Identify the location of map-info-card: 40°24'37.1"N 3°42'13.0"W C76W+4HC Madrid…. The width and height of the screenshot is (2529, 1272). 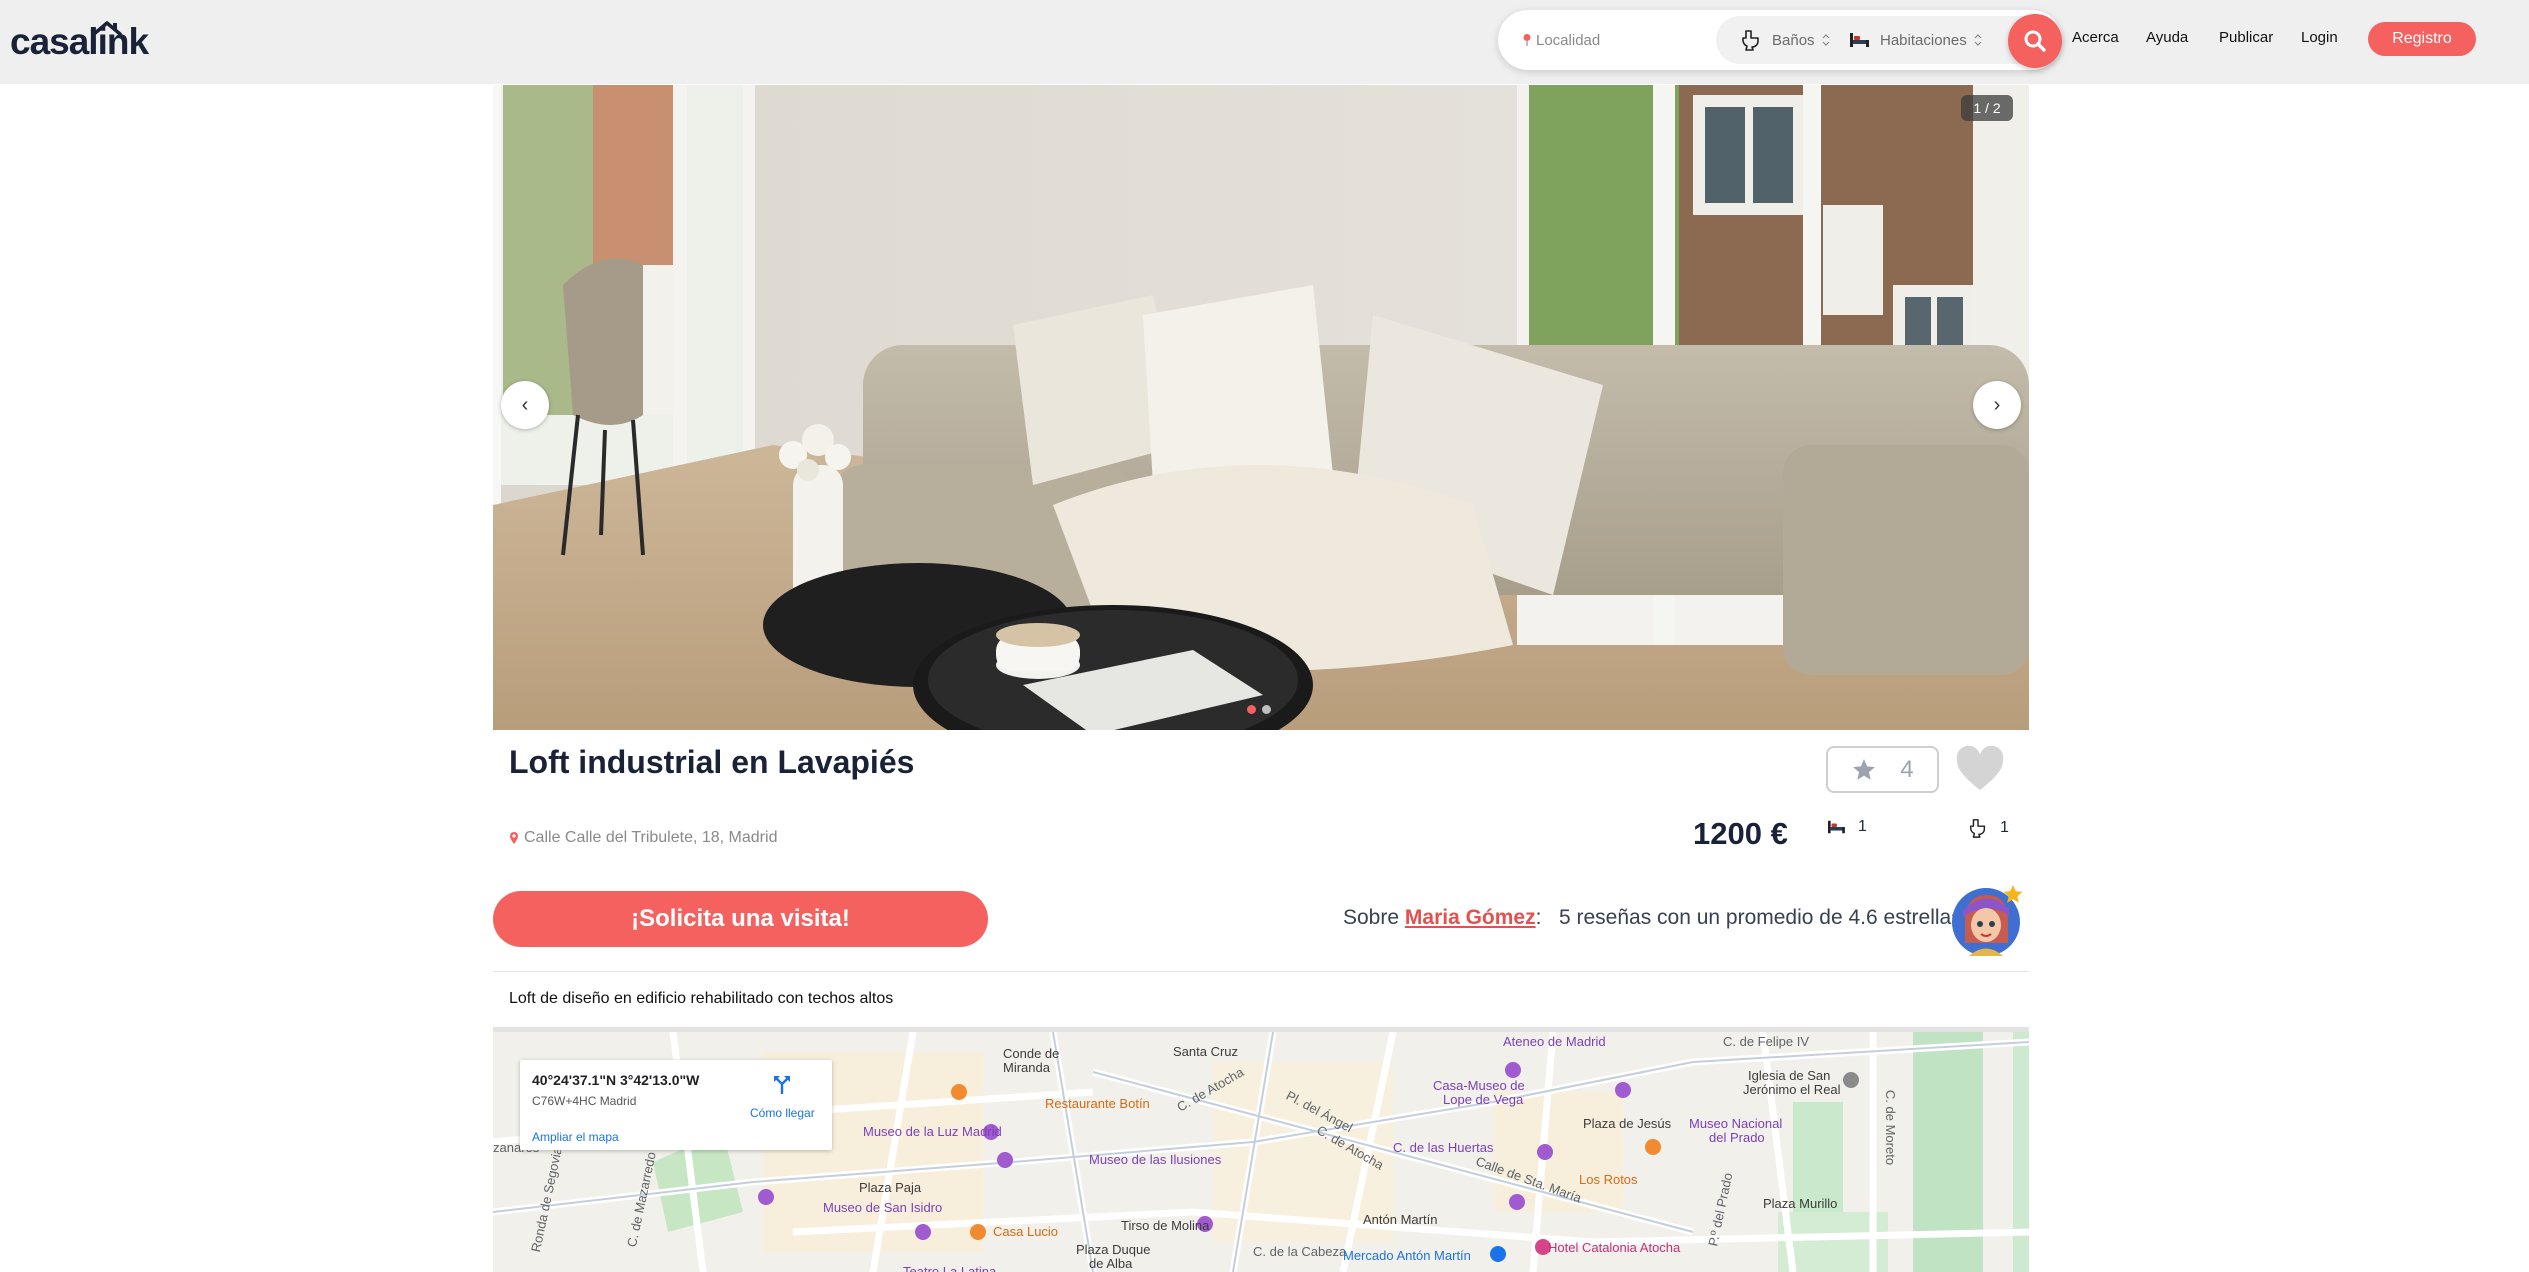
(676, 1105).